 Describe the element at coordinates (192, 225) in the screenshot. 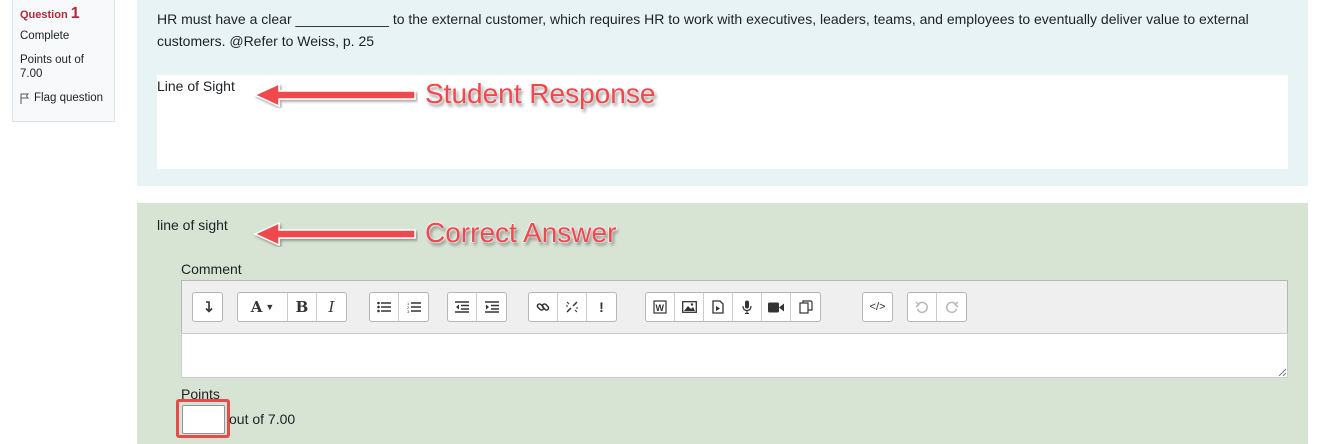

I see `correct-answer-text: line of sight` at that location.